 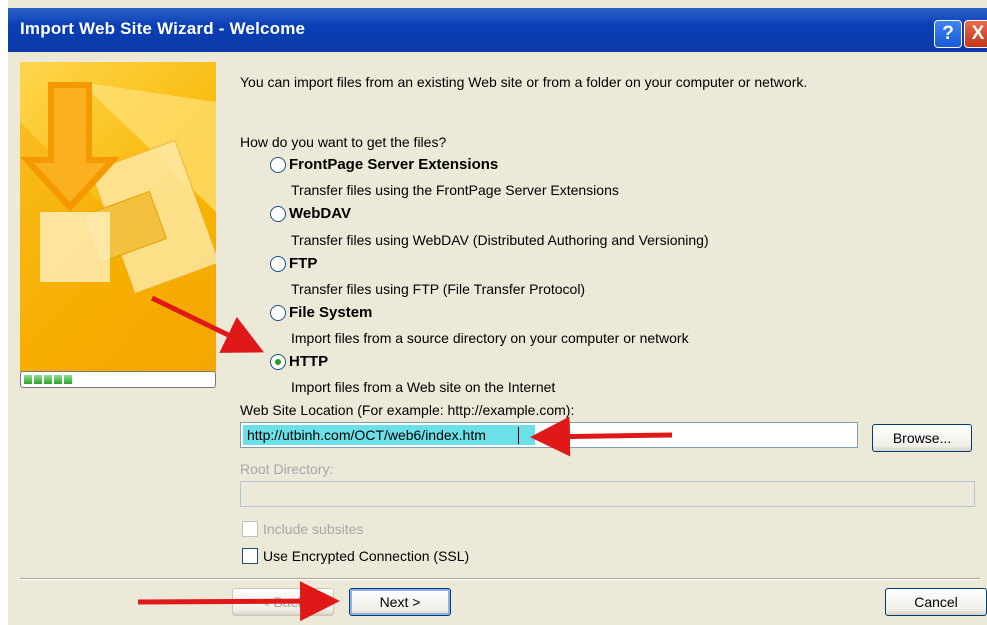 I want to click on ssl-checkbox, so click(x=250, y=556).